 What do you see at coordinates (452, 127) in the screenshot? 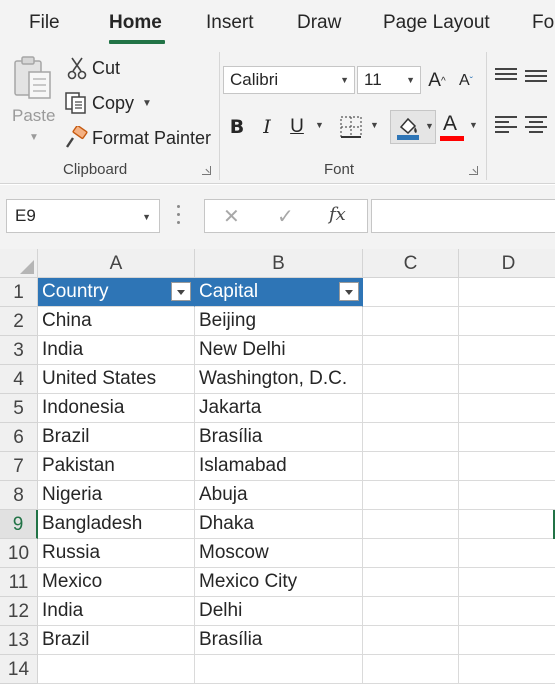
I see `font-color-button: A` at bounding box center [452, 127].